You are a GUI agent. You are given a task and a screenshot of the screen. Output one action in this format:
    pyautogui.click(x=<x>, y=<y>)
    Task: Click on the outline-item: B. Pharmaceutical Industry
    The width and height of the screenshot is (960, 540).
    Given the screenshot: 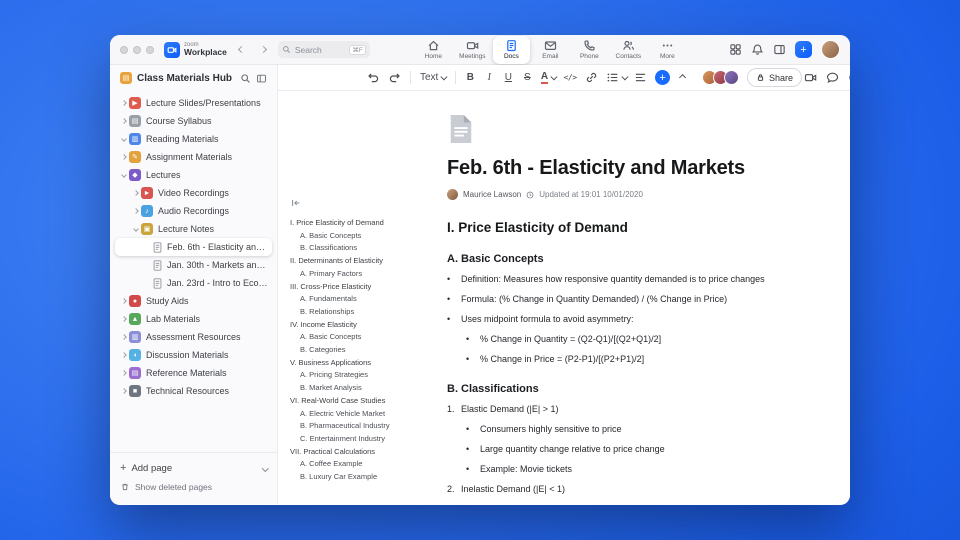 What is the action you would take?
    pyautogui.click(x=366, y=426)
    